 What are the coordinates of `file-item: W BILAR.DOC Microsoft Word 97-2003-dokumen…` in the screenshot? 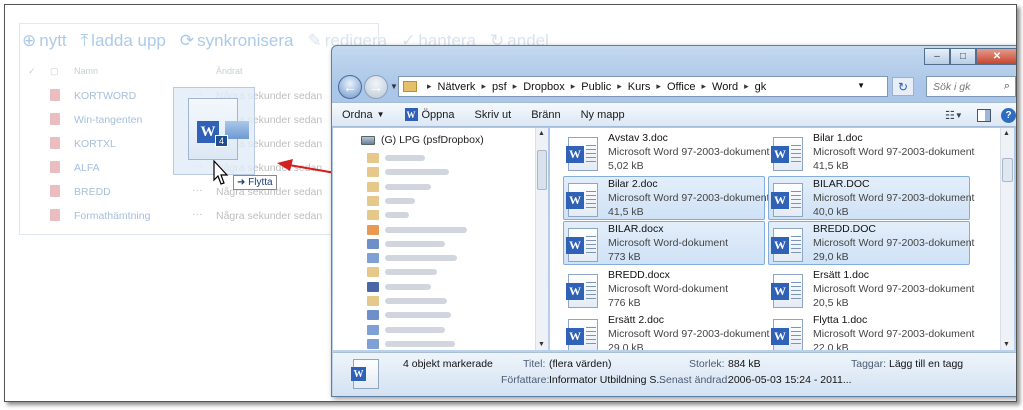 It's located at (871, 197).